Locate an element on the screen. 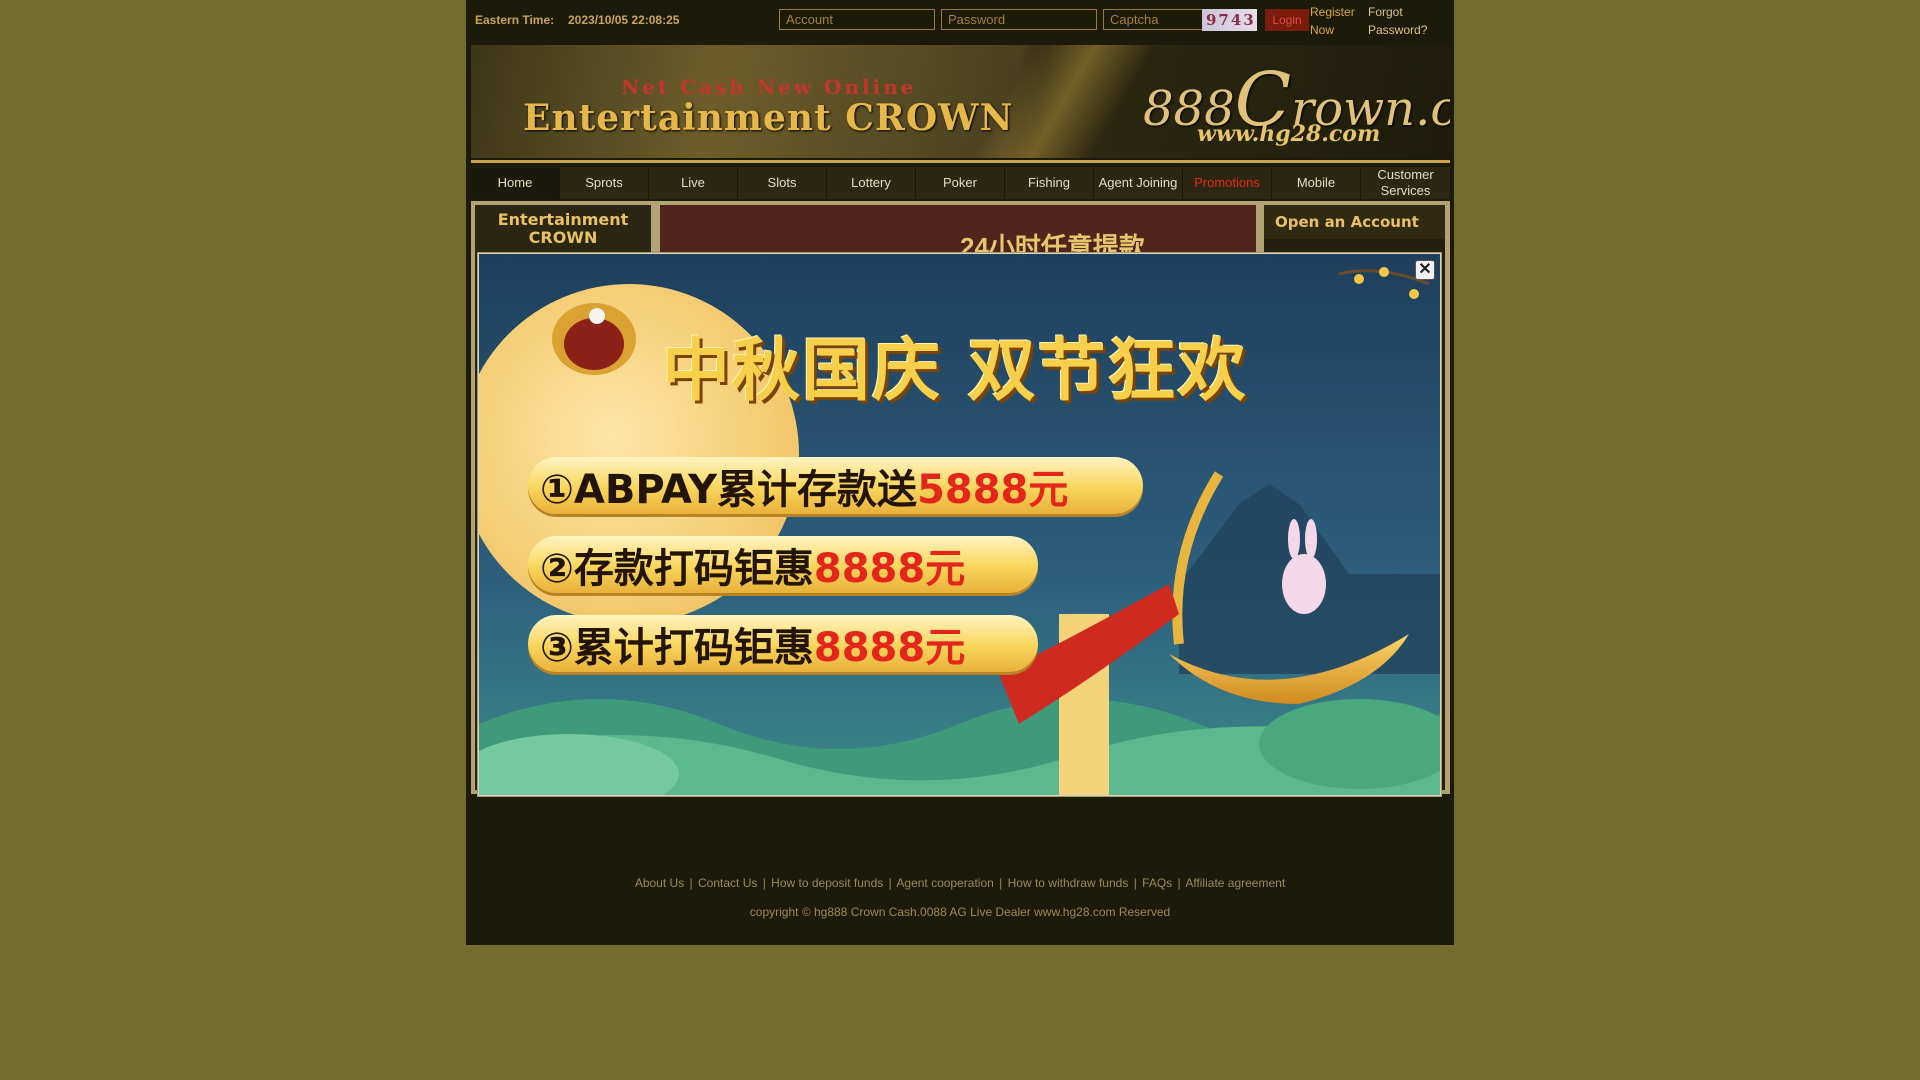 The width and height of the screenshot is (1920, 1080). footer-withdraw-link: How to withdraw funds is located at coordinates (1068, 883).